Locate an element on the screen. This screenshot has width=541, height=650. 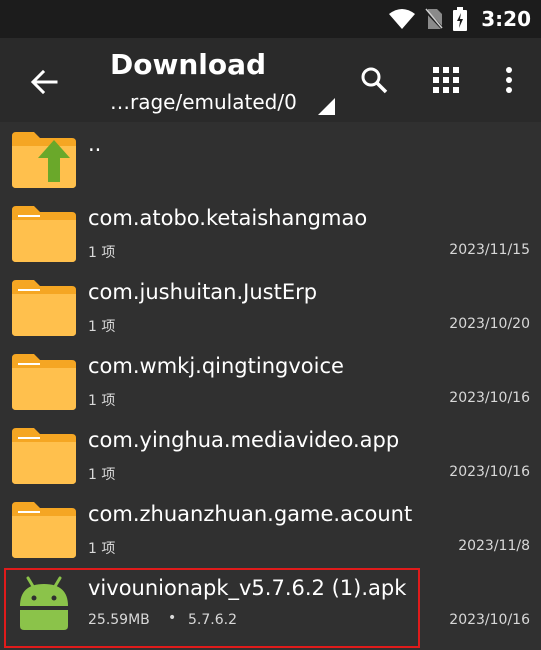
file-name: com.yinghua.mediavideo.app is located at coordinates (244, 440).